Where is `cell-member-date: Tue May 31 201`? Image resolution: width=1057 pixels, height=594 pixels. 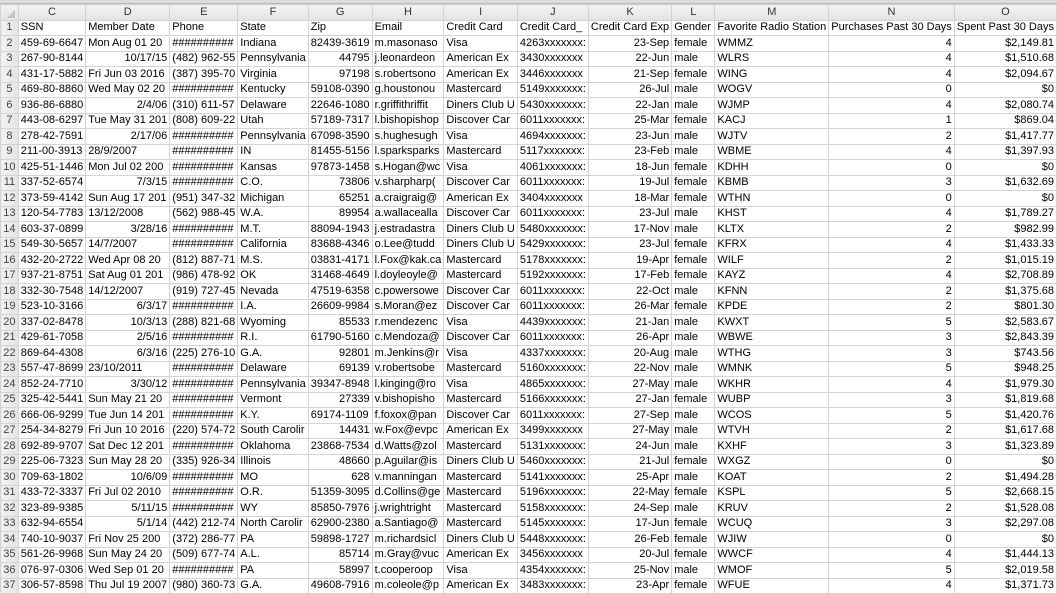 cell-member-date: Tue May 31 201 is located at coordinates (128, 120).